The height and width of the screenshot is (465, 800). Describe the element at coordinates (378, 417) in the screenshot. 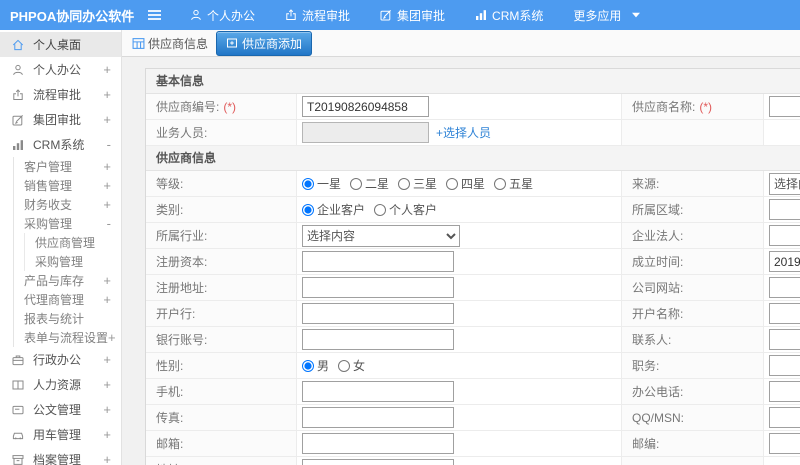

I see `fax-input` at that location.